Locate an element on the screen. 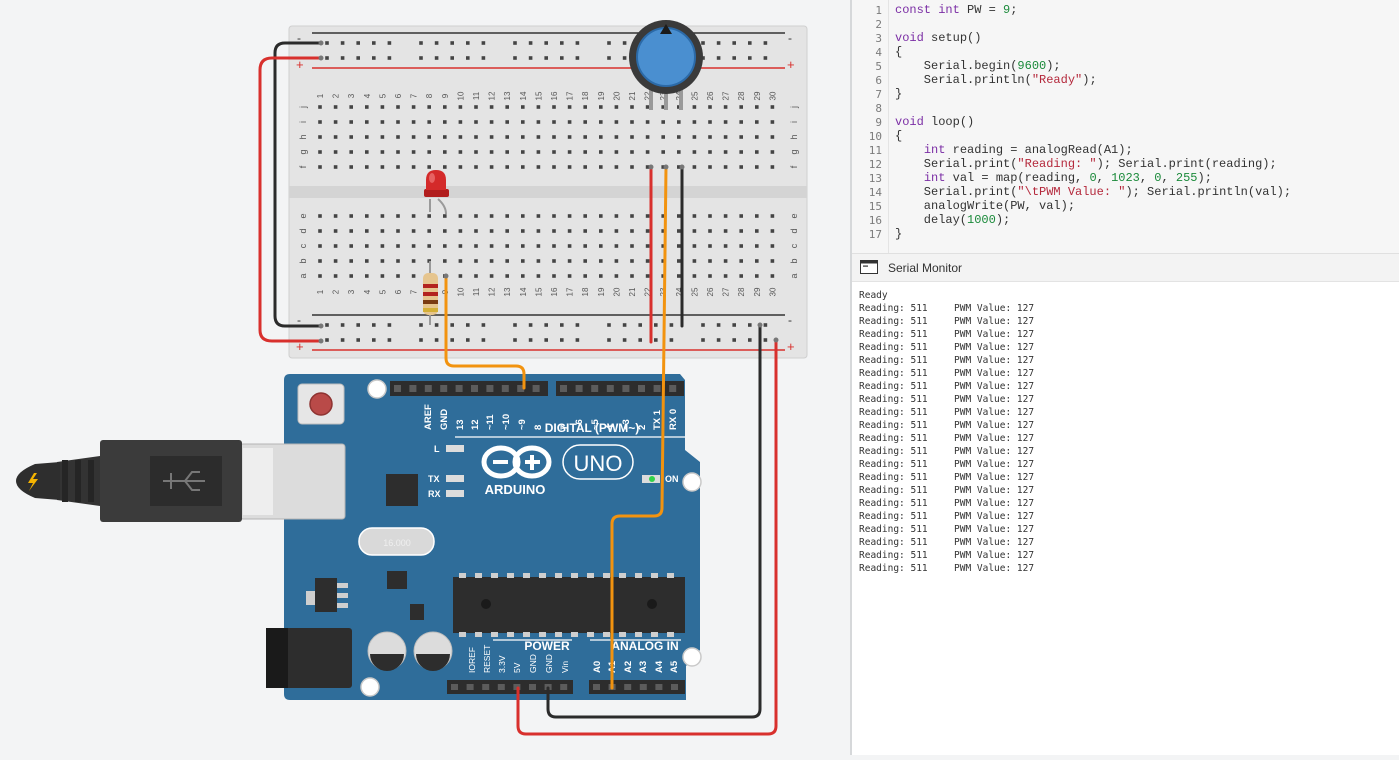 The image size is (1399, 760). code-line: { is located at coordinates (898, 136).